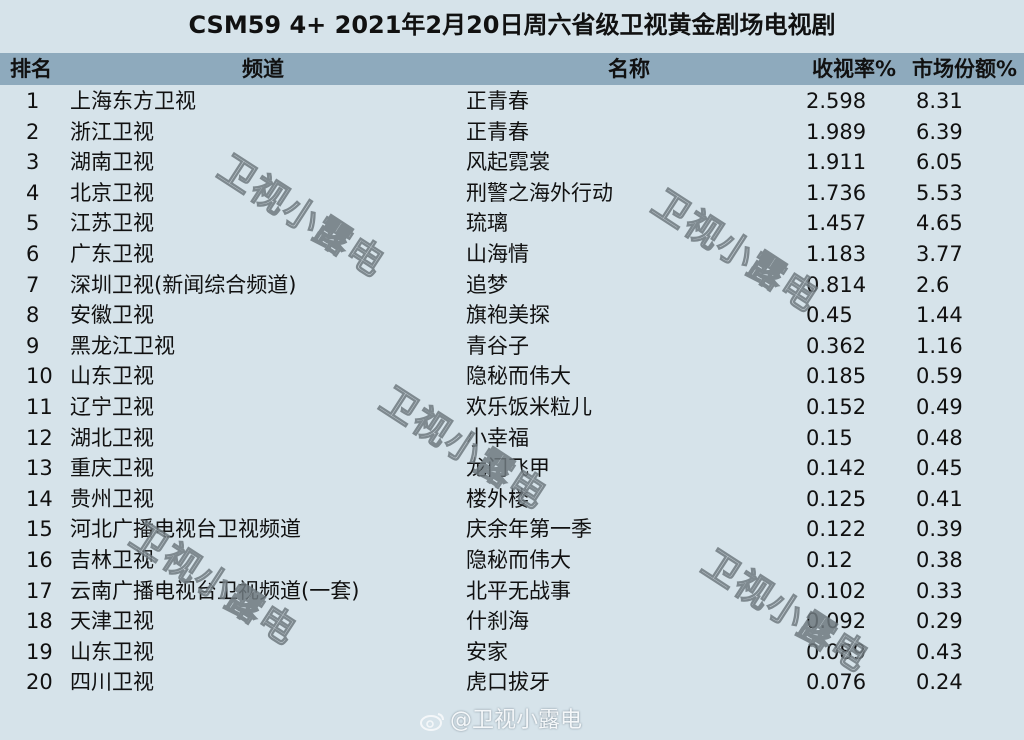  I want to click on name-cell: 追梦, so click(487, 284).